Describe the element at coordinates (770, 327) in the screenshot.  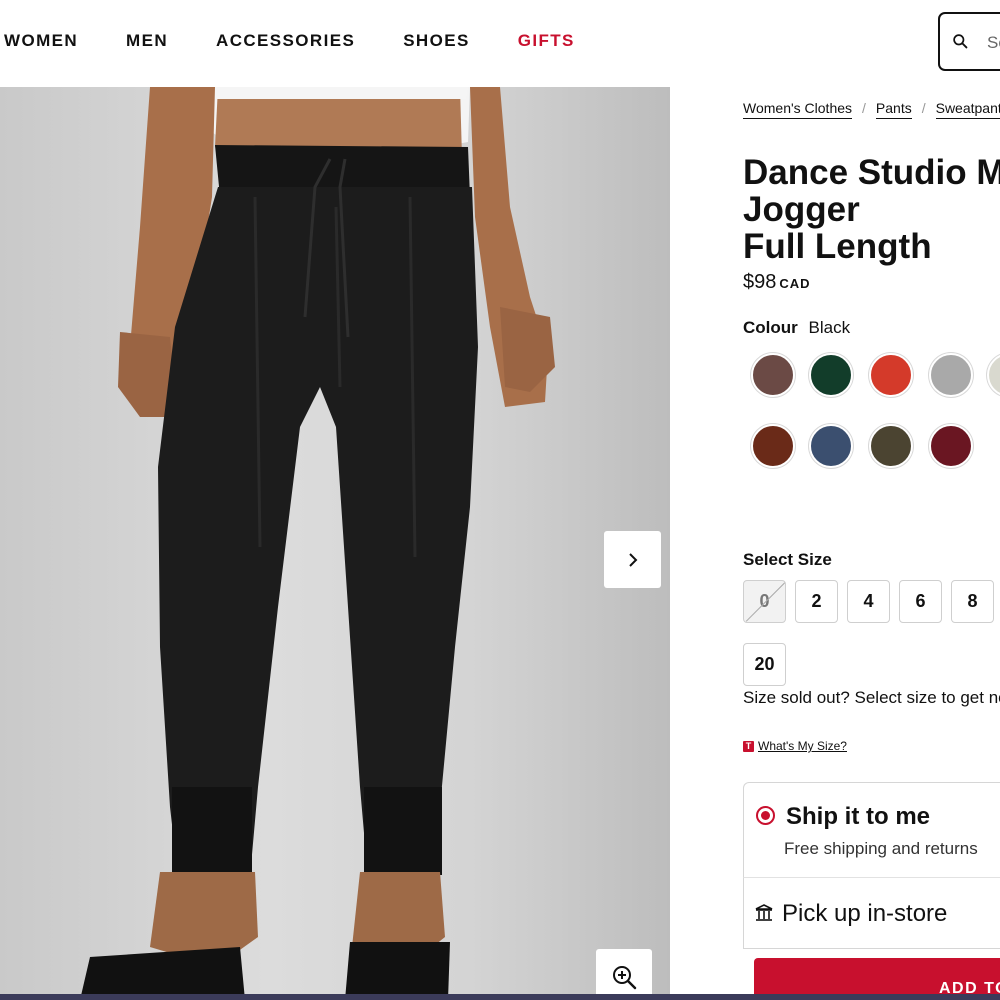
I see `colour-label: Colour` at that location.